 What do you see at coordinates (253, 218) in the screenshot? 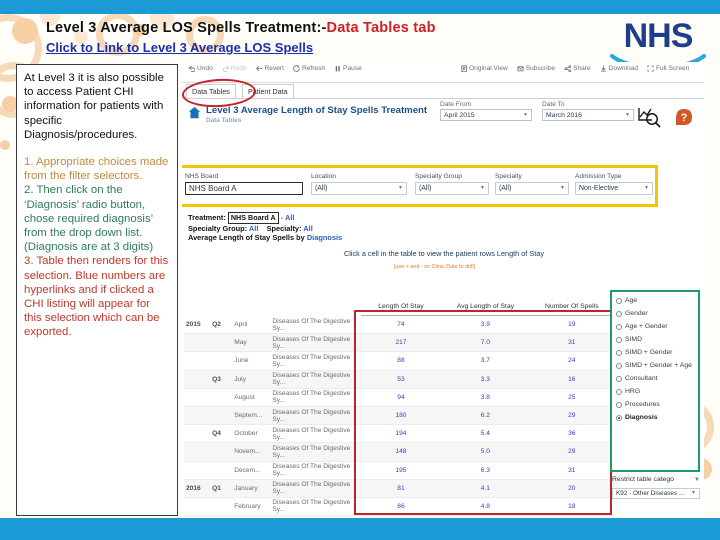
I see `treatment-value-chip: NHS Board A` at bounding box center [253, 218].